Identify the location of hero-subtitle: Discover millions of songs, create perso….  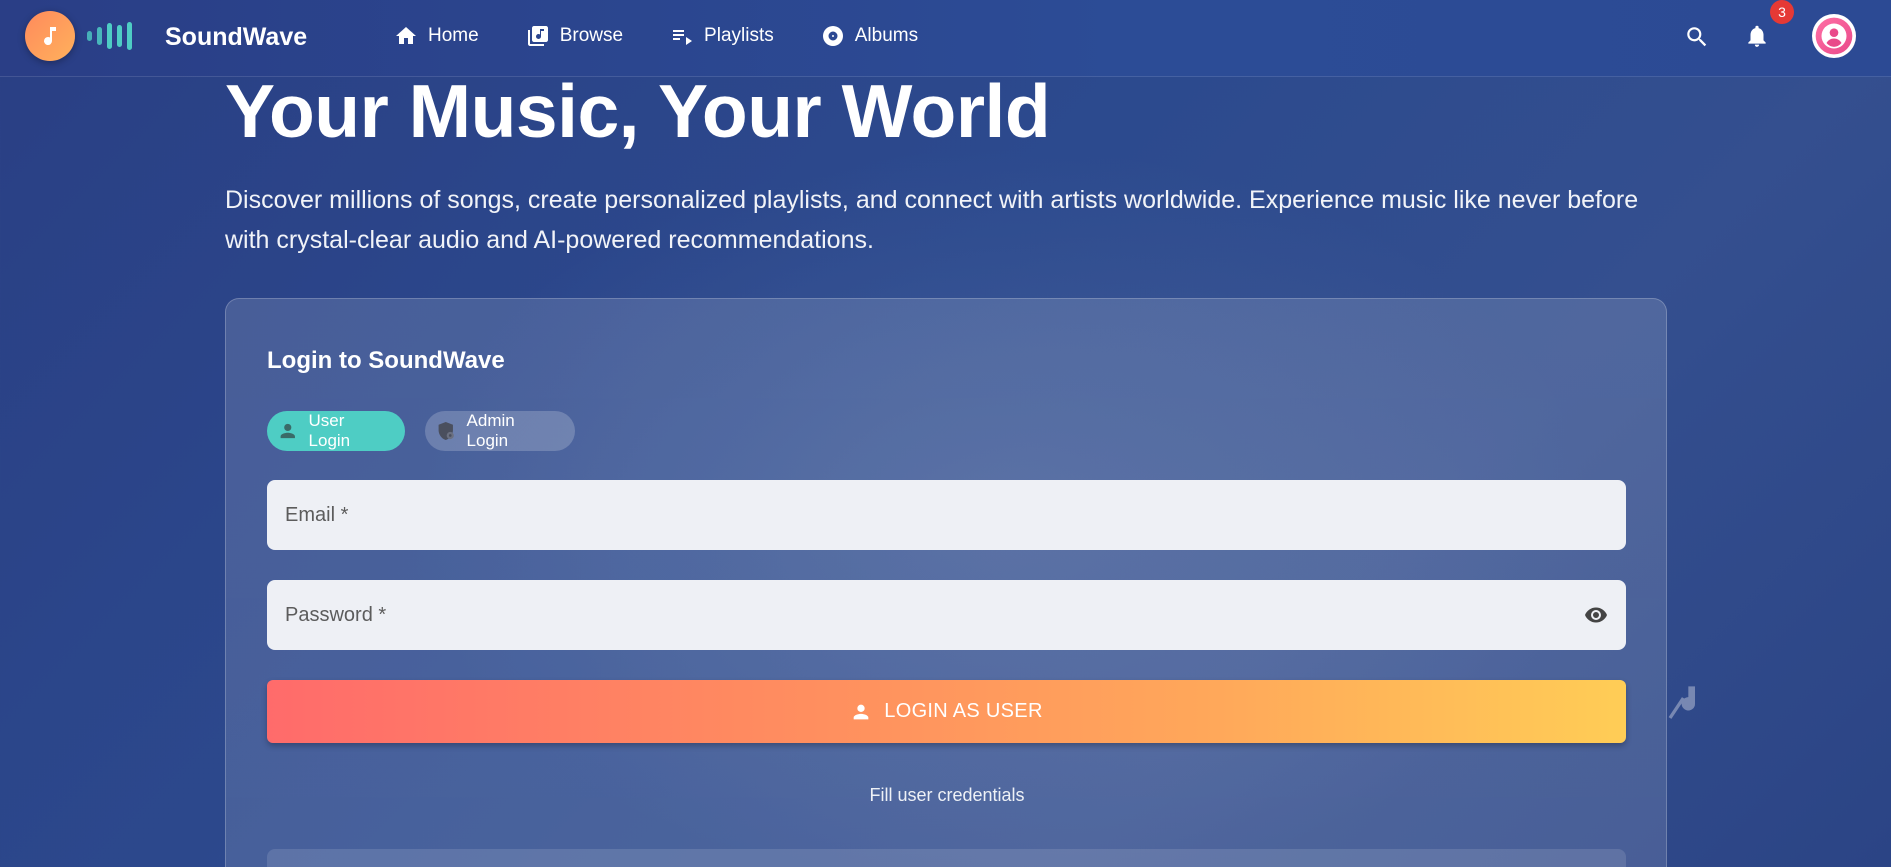
(932, 220).